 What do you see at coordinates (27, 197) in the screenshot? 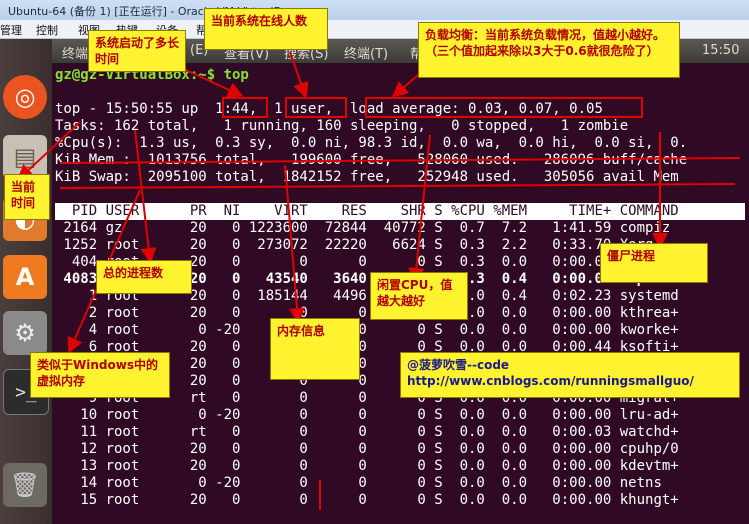
I see `callout-current-time: 当前时间` at bounding box center [27, 197].